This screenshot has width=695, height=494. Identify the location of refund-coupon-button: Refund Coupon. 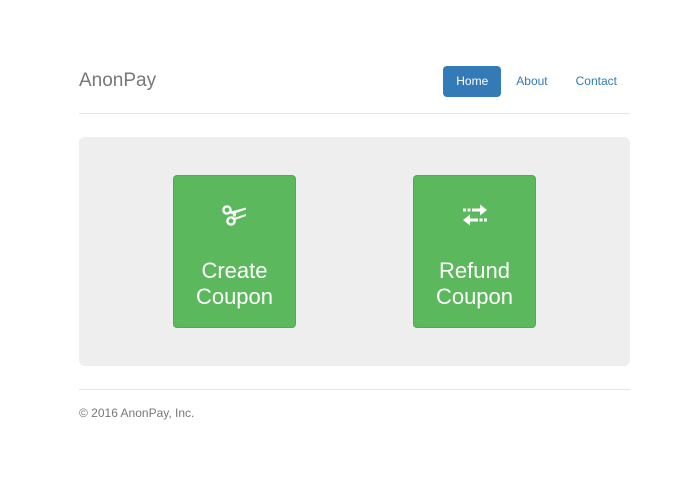
(474, 251).